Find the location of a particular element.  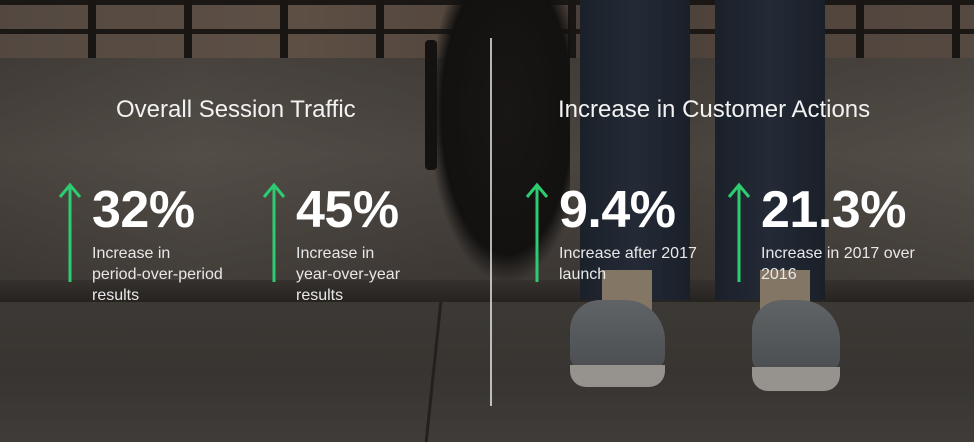

stat-value: 32% is located at coordinates (143, 210).